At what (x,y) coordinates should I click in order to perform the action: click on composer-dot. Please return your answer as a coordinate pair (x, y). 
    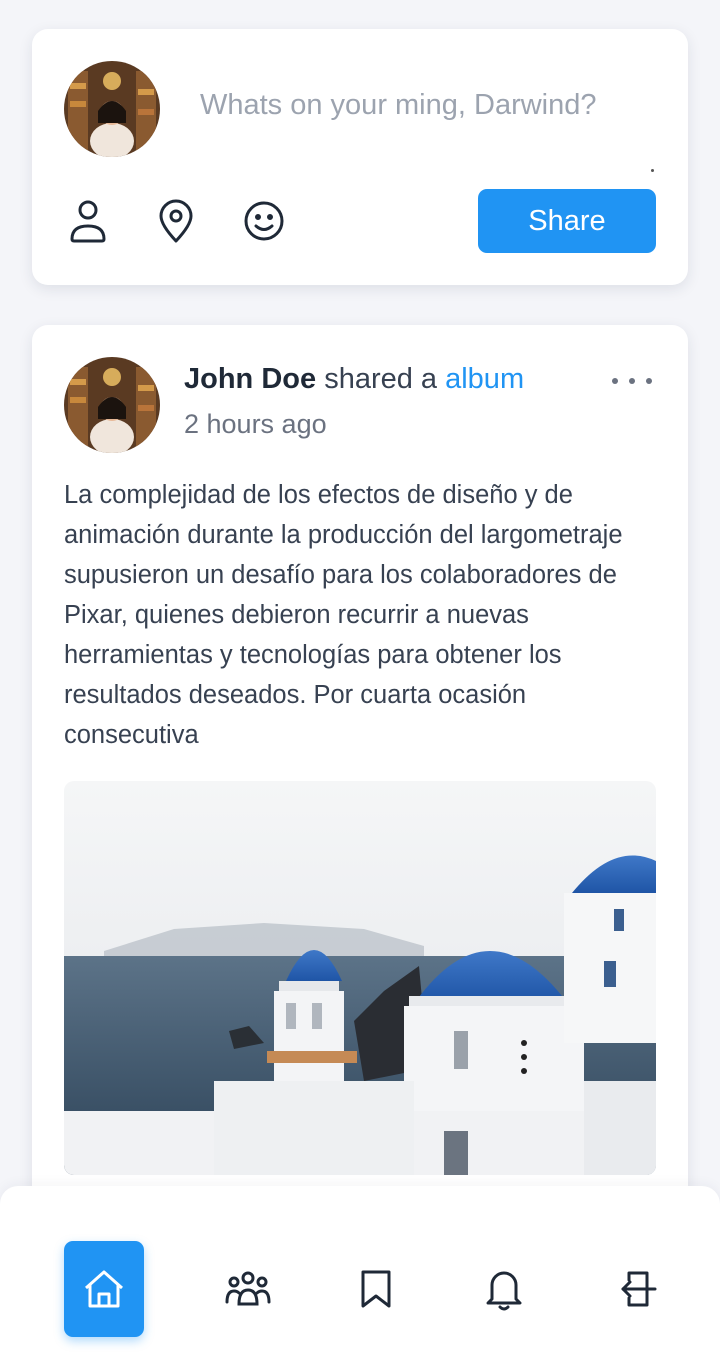
    Looking at the image, I should click on (652, 170).